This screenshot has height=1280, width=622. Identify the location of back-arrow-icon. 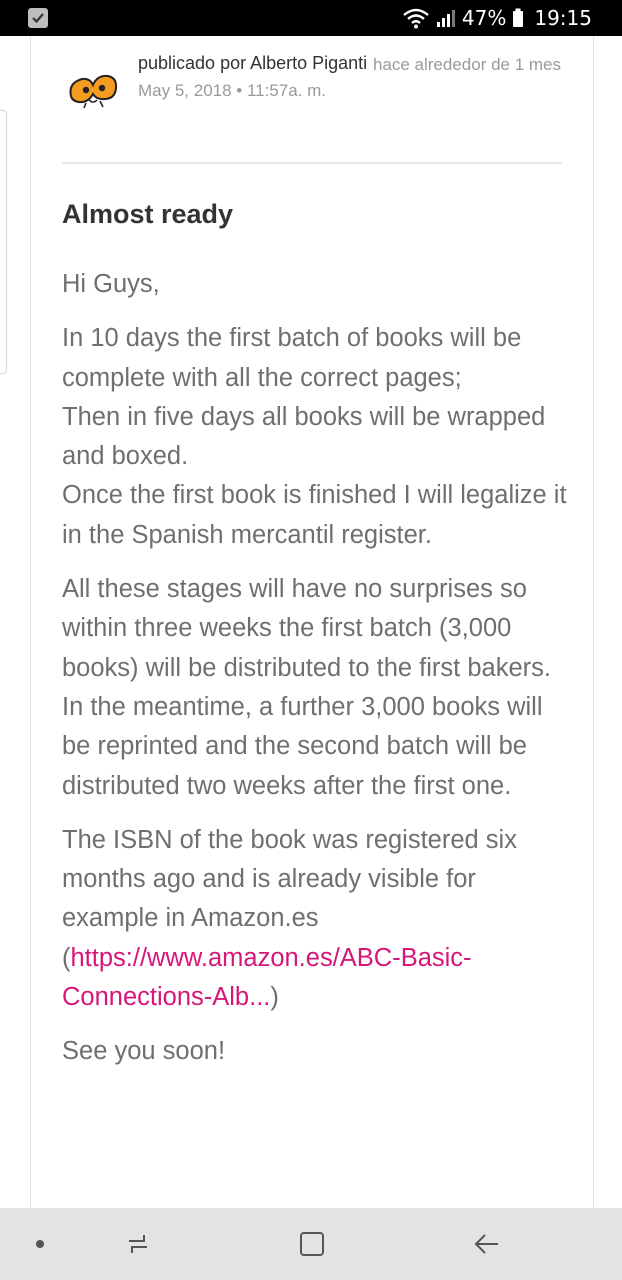
(486, 1244).